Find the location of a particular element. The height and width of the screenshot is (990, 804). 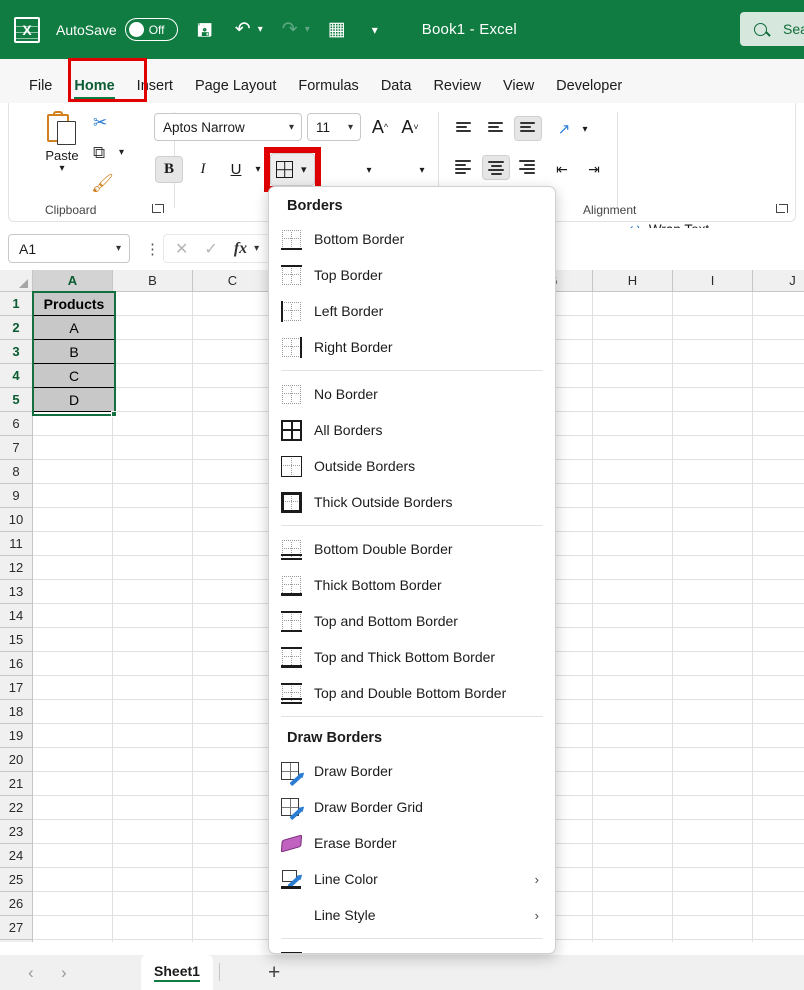

menu-item-right-border: Right Border is located at coordinates (412, 347).